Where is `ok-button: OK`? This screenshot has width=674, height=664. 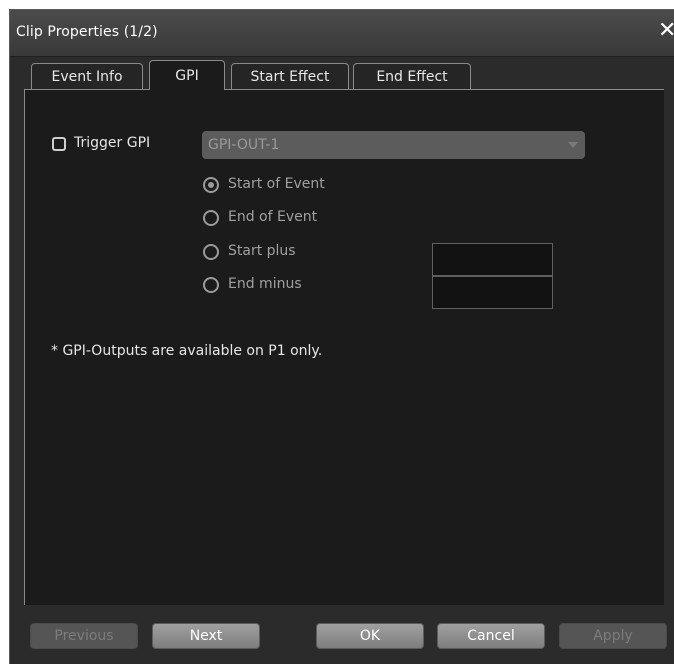
ok-button: OK is located at coordinates (370, 636).